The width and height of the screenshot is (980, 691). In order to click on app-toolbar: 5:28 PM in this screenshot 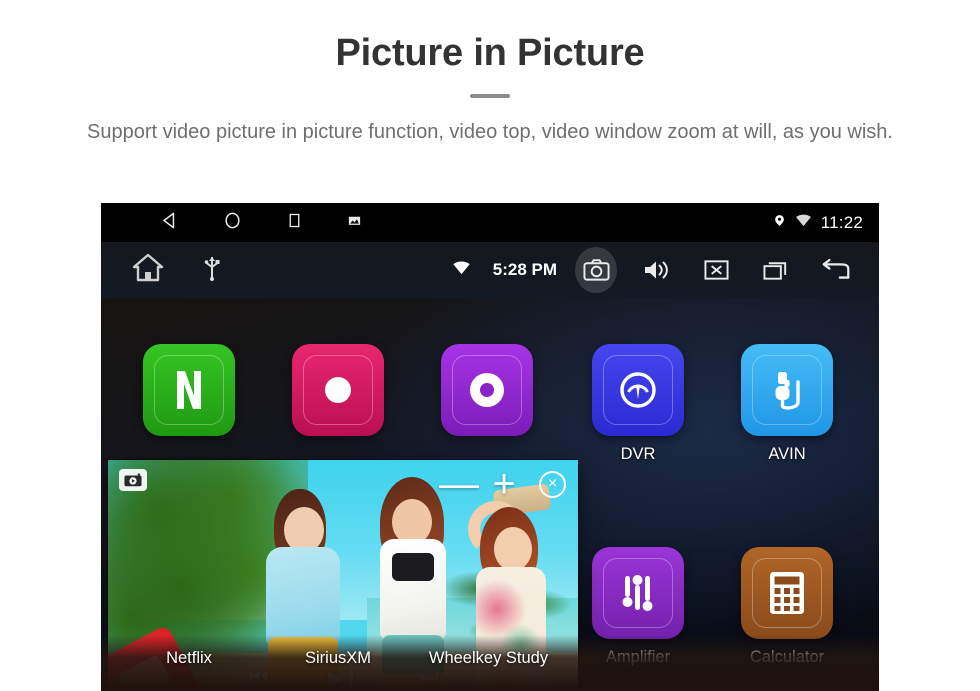, I will do `click(490, 270)`.